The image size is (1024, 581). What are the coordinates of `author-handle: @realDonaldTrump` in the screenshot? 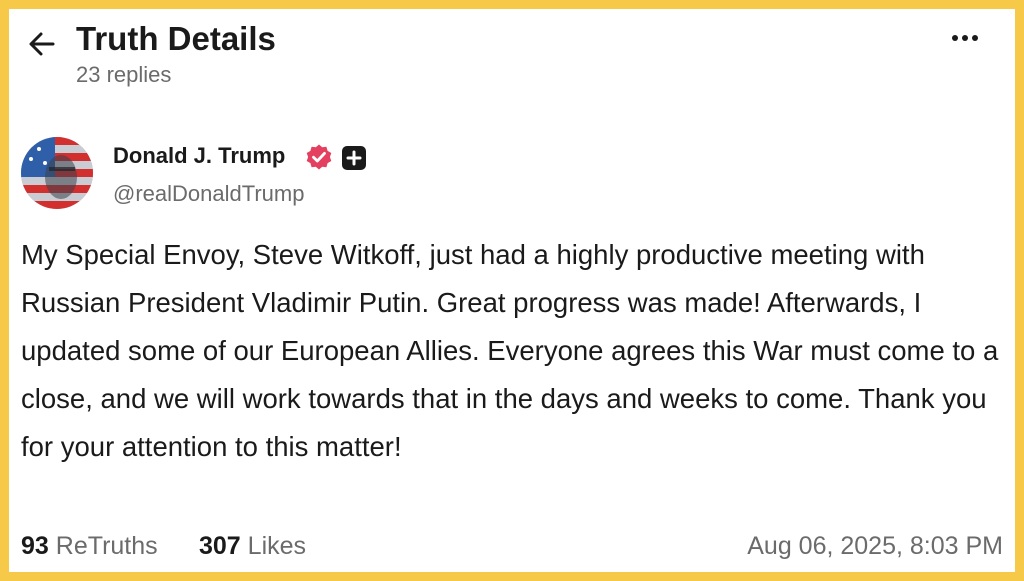 It's located at (208, 194).